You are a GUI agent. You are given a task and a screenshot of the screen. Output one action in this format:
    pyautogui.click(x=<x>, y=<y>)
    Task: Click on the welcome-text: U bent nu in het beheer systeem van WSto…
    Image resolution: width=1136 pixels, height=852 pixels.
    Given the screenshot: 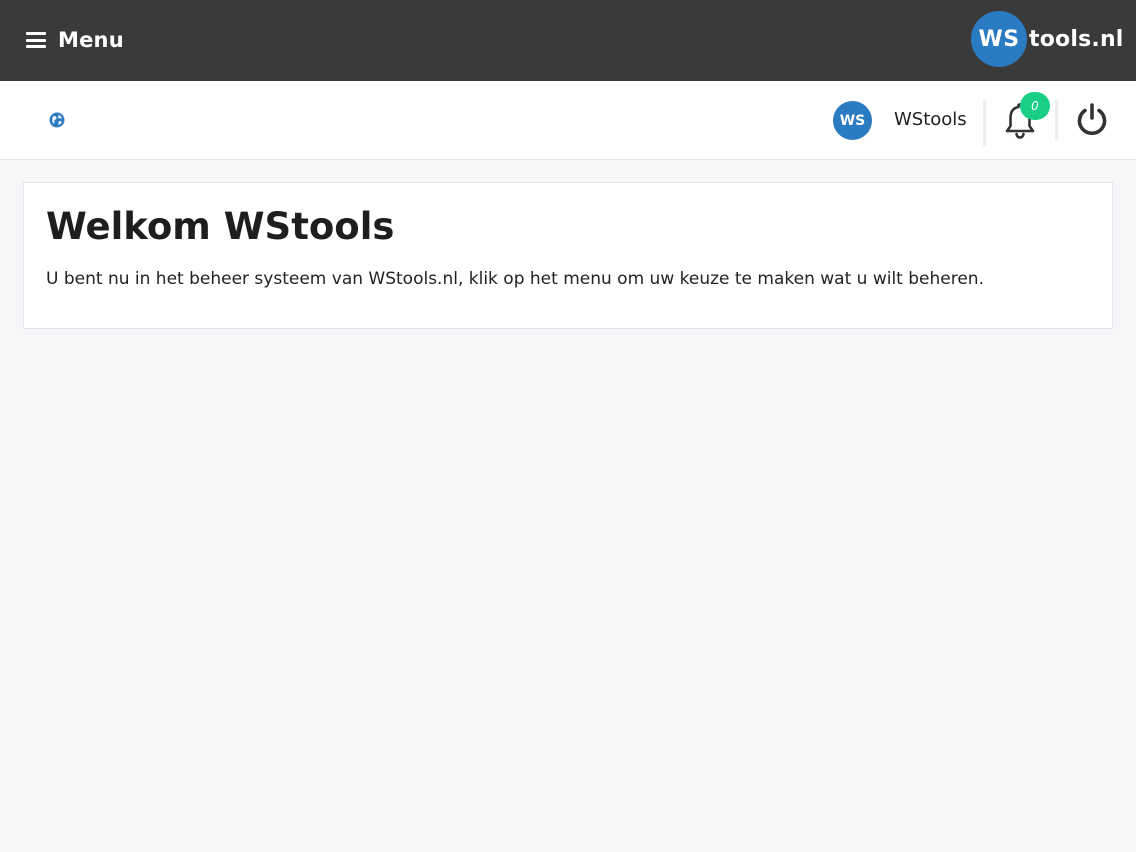 What is the action you would take?
    pyautogui.click(x=515, y=279)
    